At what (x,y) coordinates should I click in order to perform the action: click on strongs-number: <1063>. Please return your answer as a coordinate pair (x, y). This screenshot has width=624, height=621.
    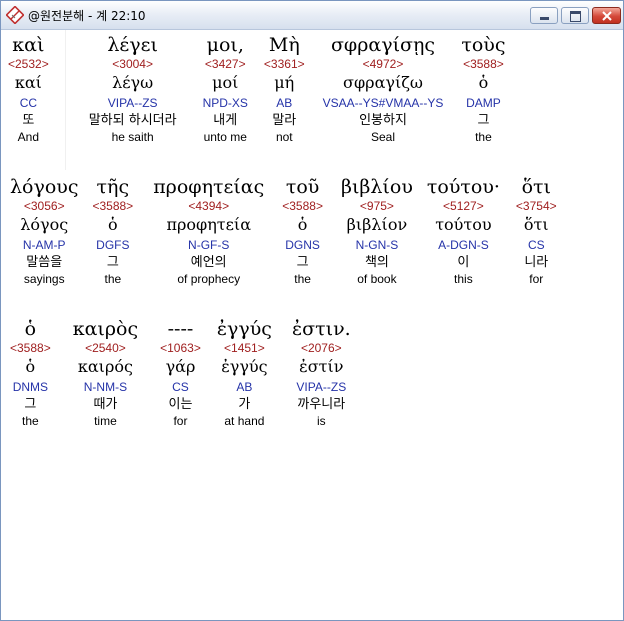
    Looking at the image, I should click on (180, 348).